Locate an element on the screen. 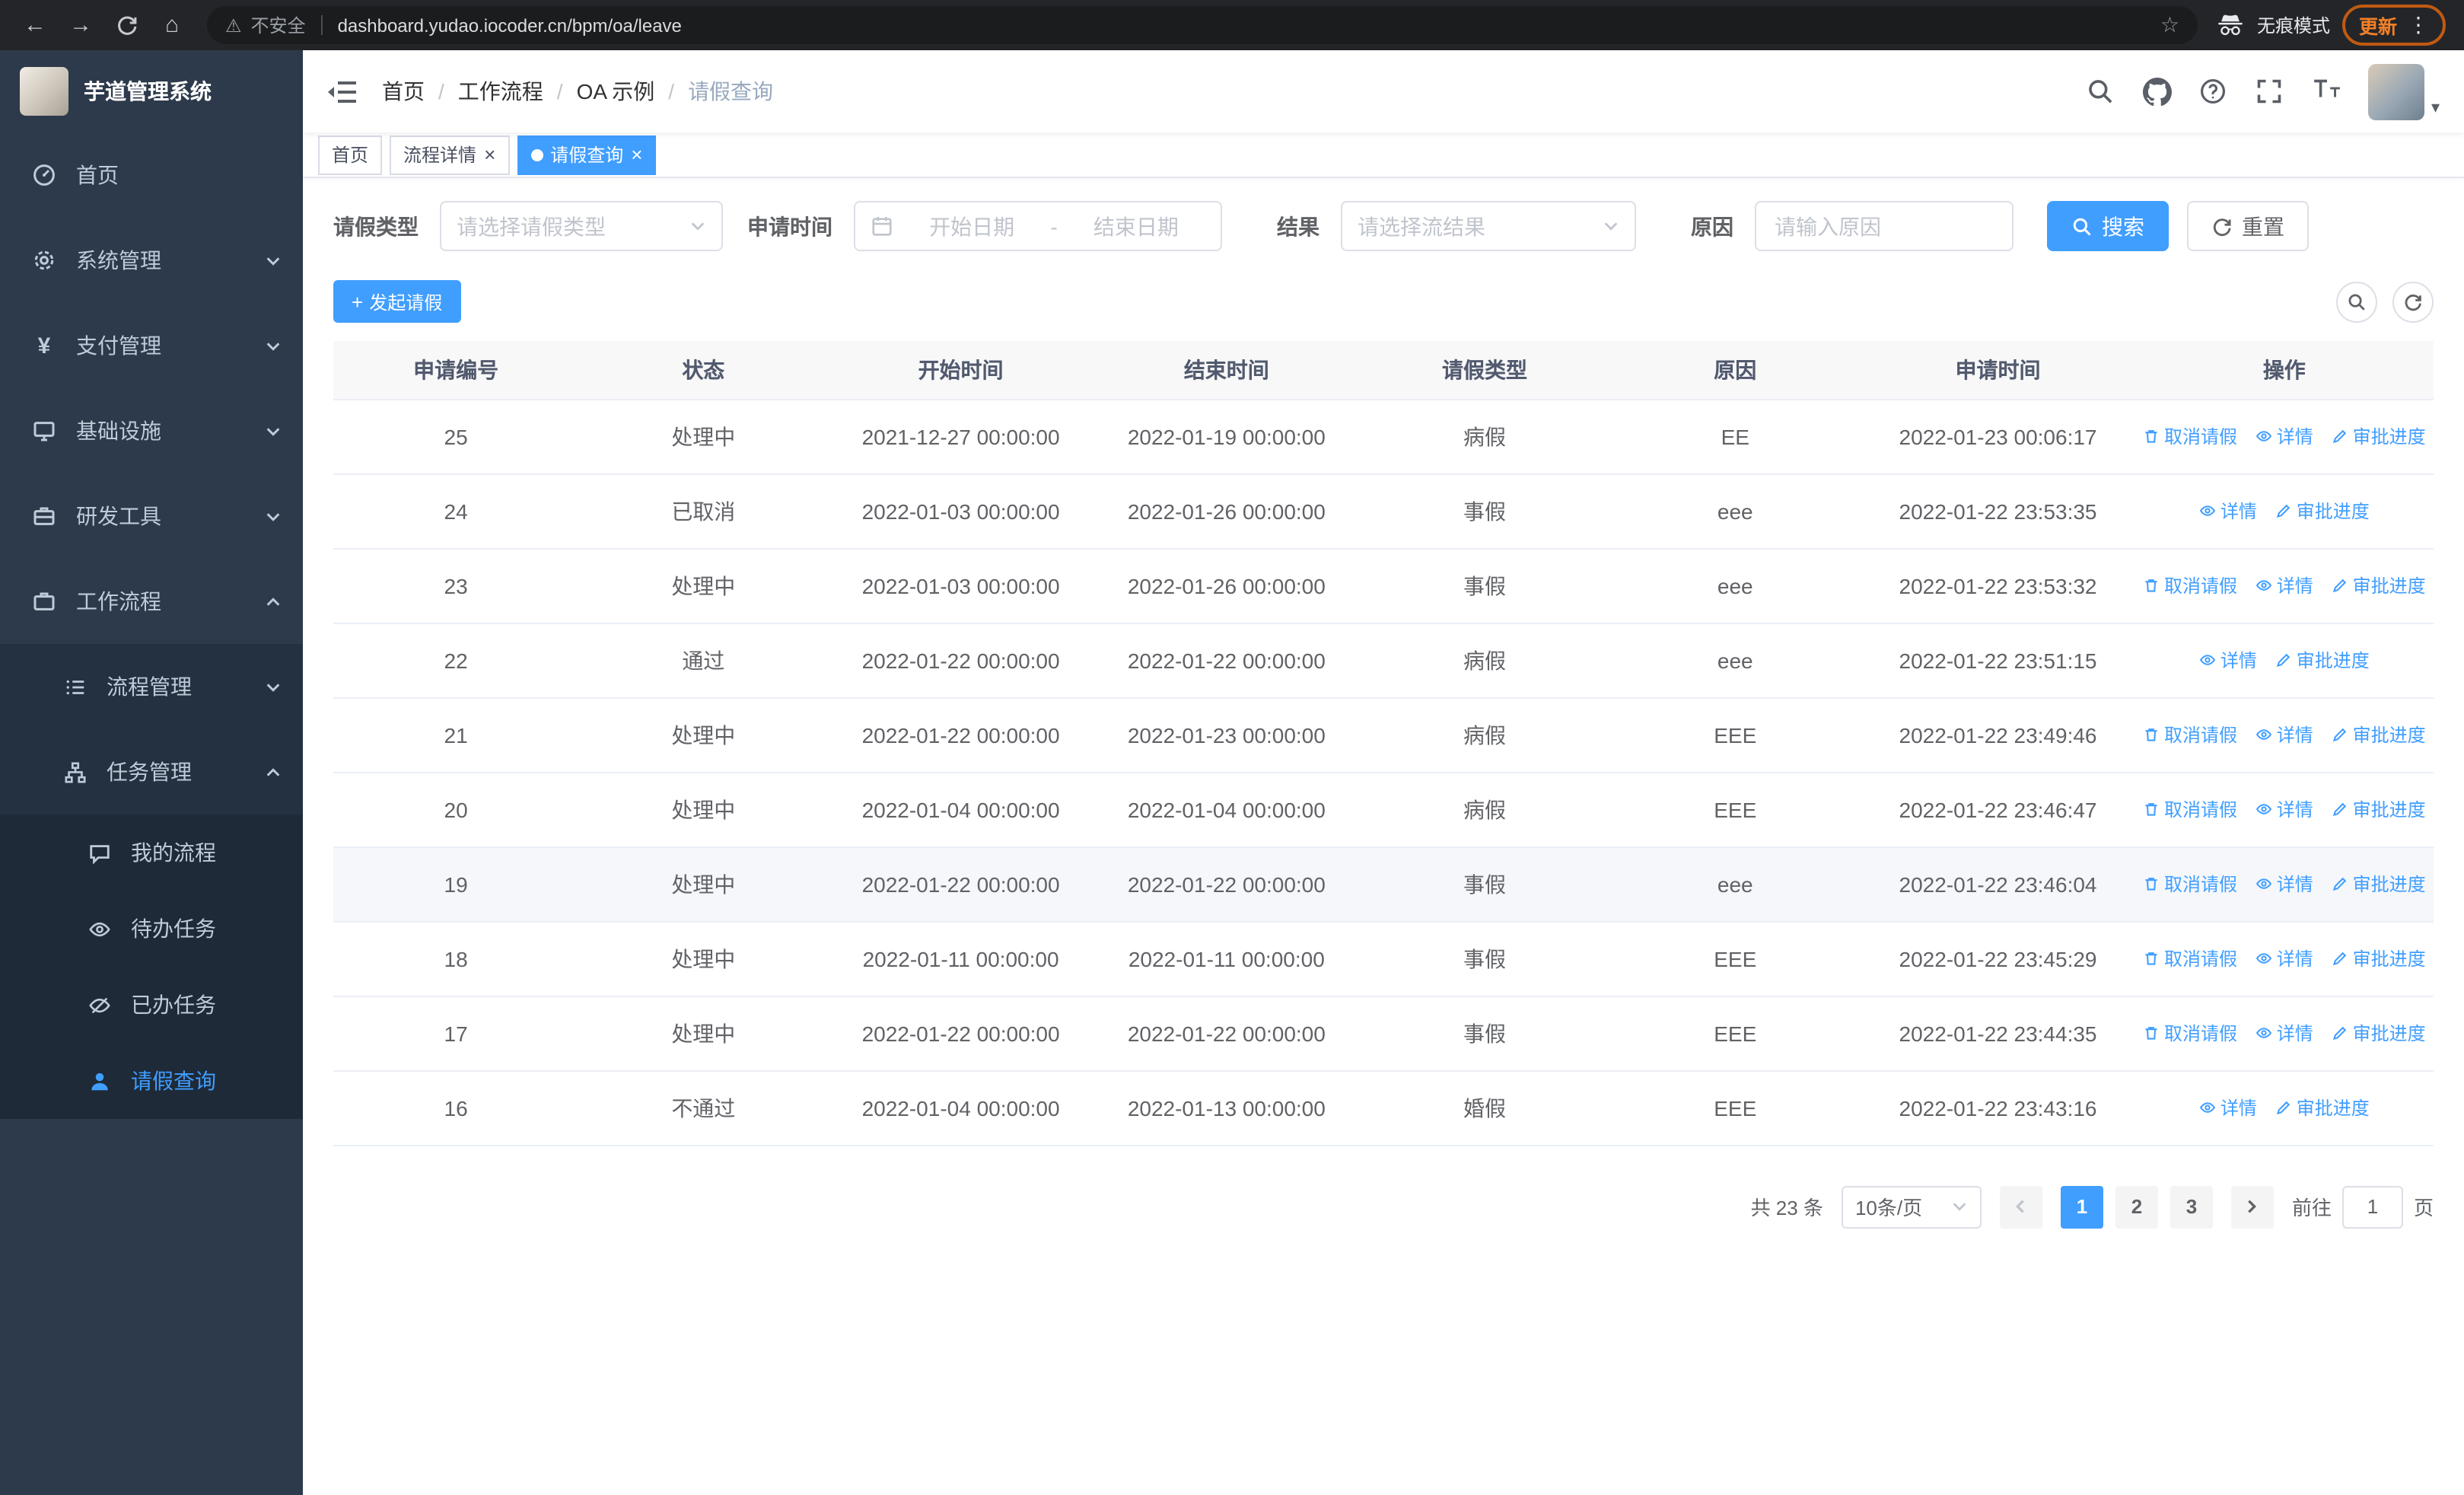 This screenshot has height=1495, width=2464. result-select: 请选择流结果 is located at coordinates (1488, 226).